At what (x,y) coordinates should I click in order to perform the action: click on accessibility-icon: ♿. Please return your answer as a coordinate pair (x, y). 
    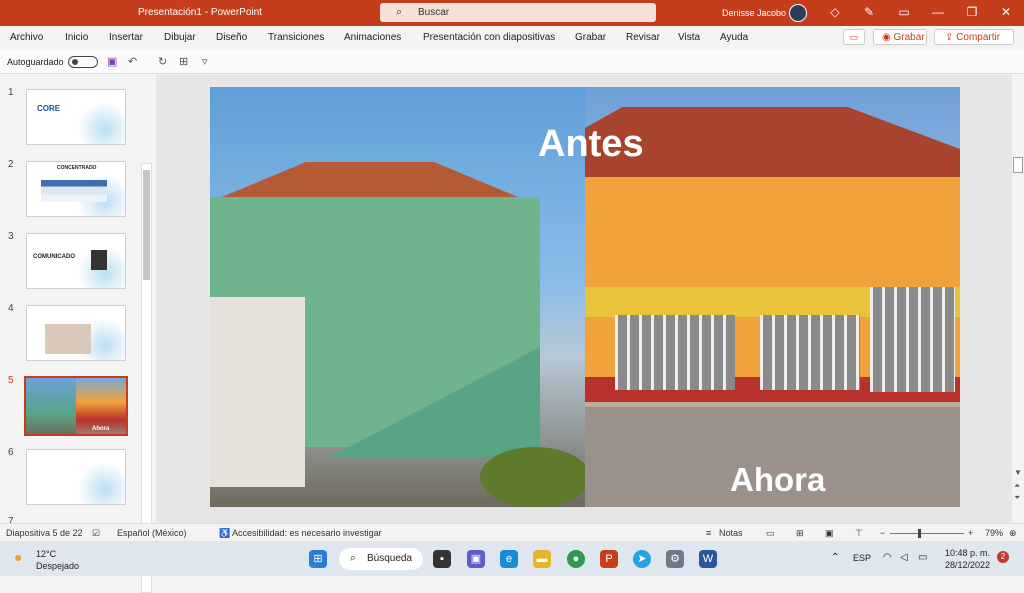
    Looking at the image, I should click on (224, 533).